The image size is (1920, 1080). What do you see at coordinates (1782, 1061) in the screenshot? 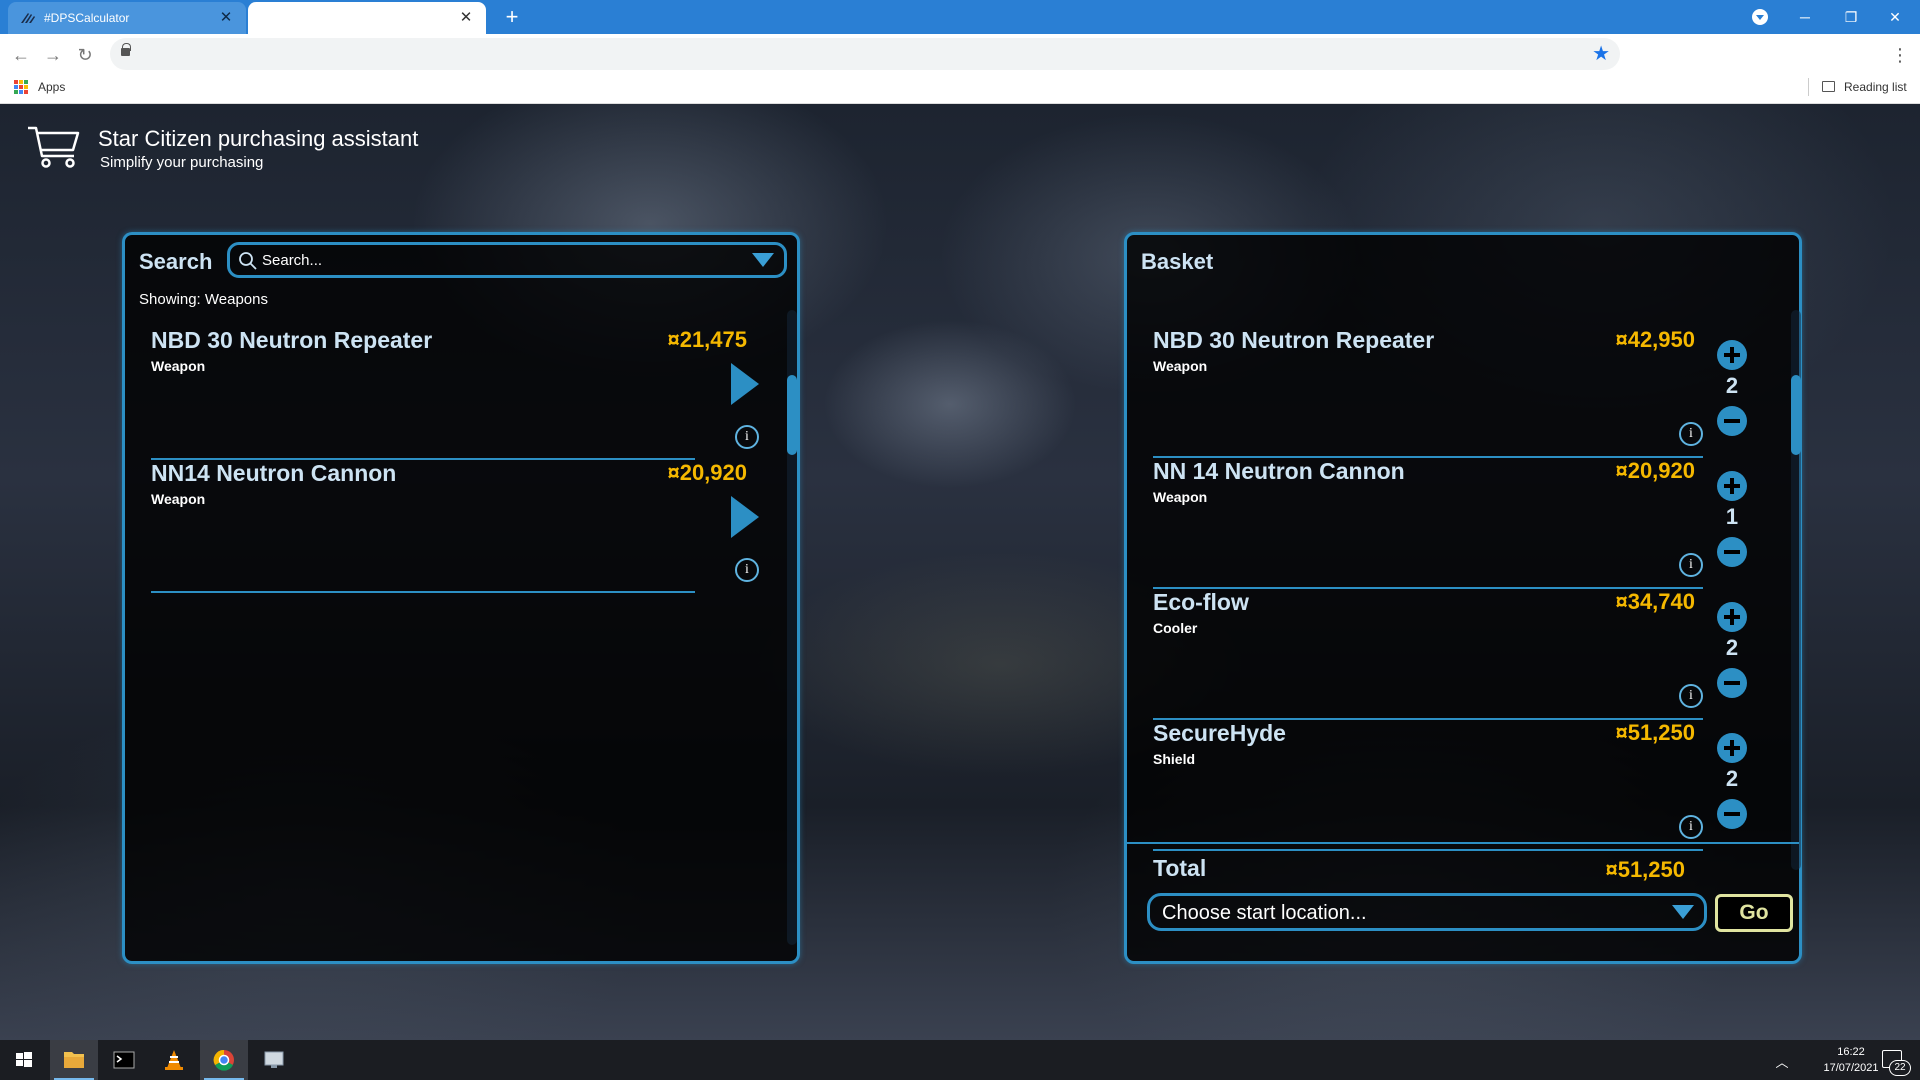
I see `tray-chevron-up-icon: ︿` at bounding box center [1782, 1061].